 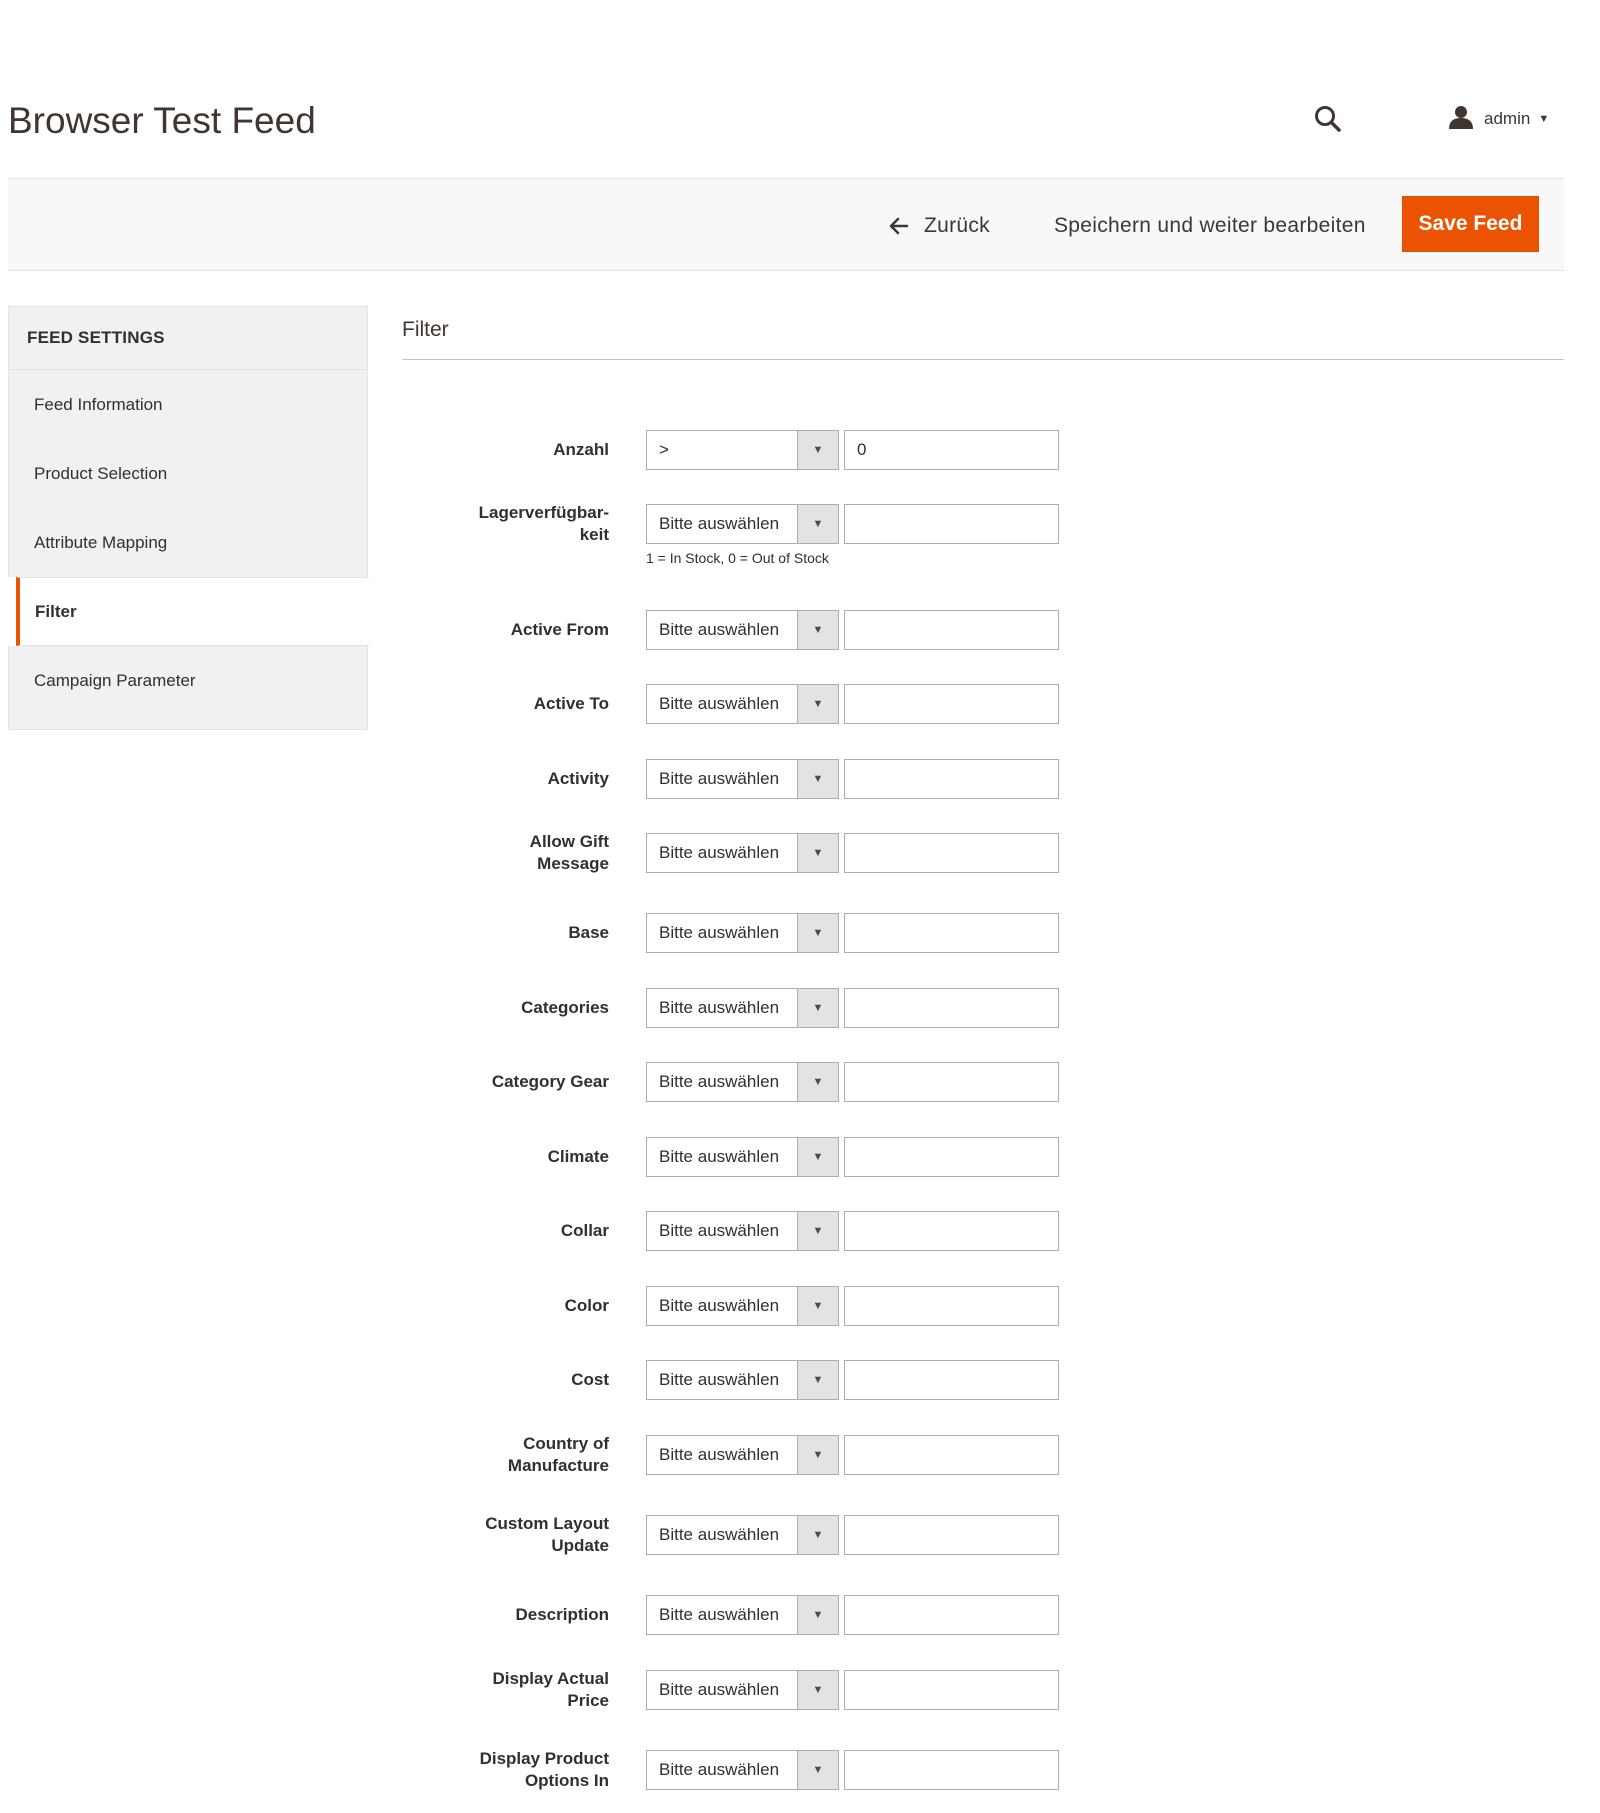 I want to click on filter-row: Activity Bitte auswählen ▼, so click(x=752, y=779).